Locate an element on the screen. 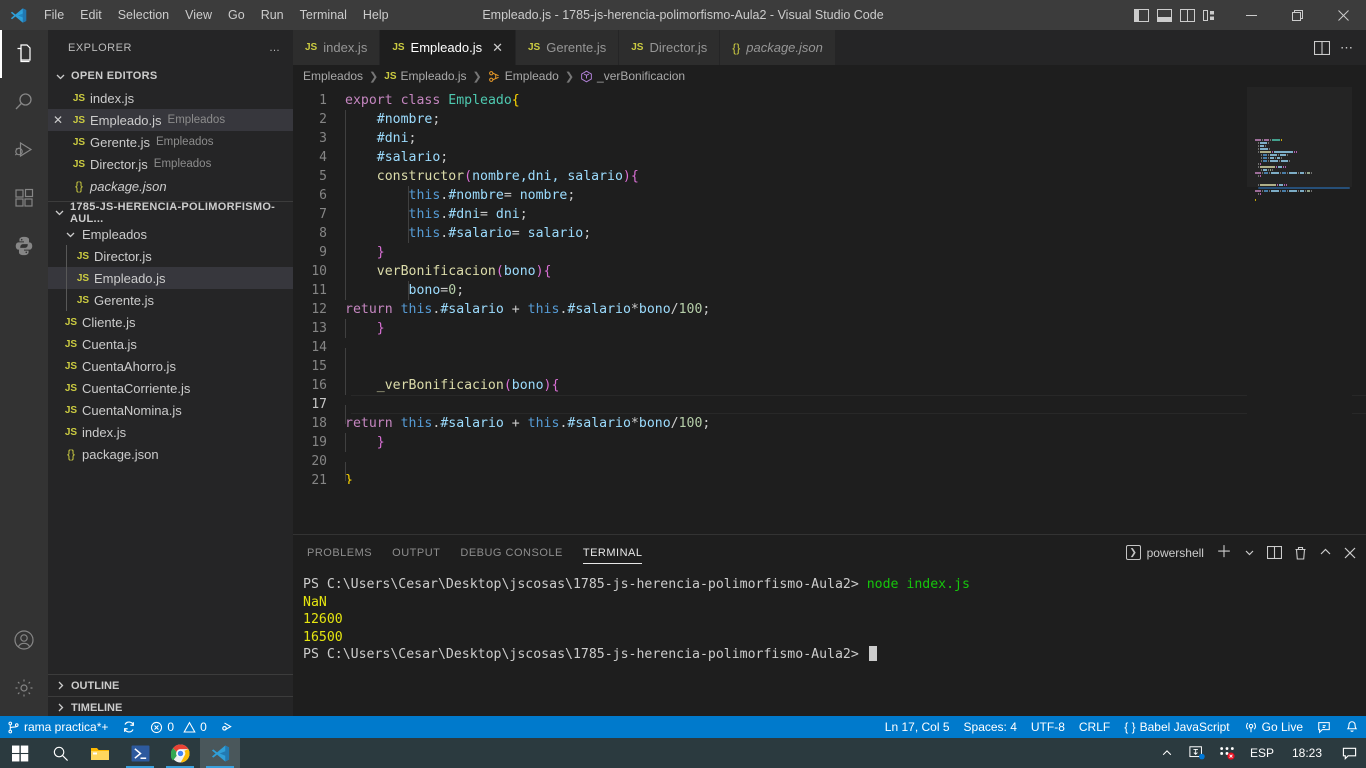 The width and height of the screenshot is (1366, 768). section-timeline: TIMELINE is located at coordinates (170, 707).